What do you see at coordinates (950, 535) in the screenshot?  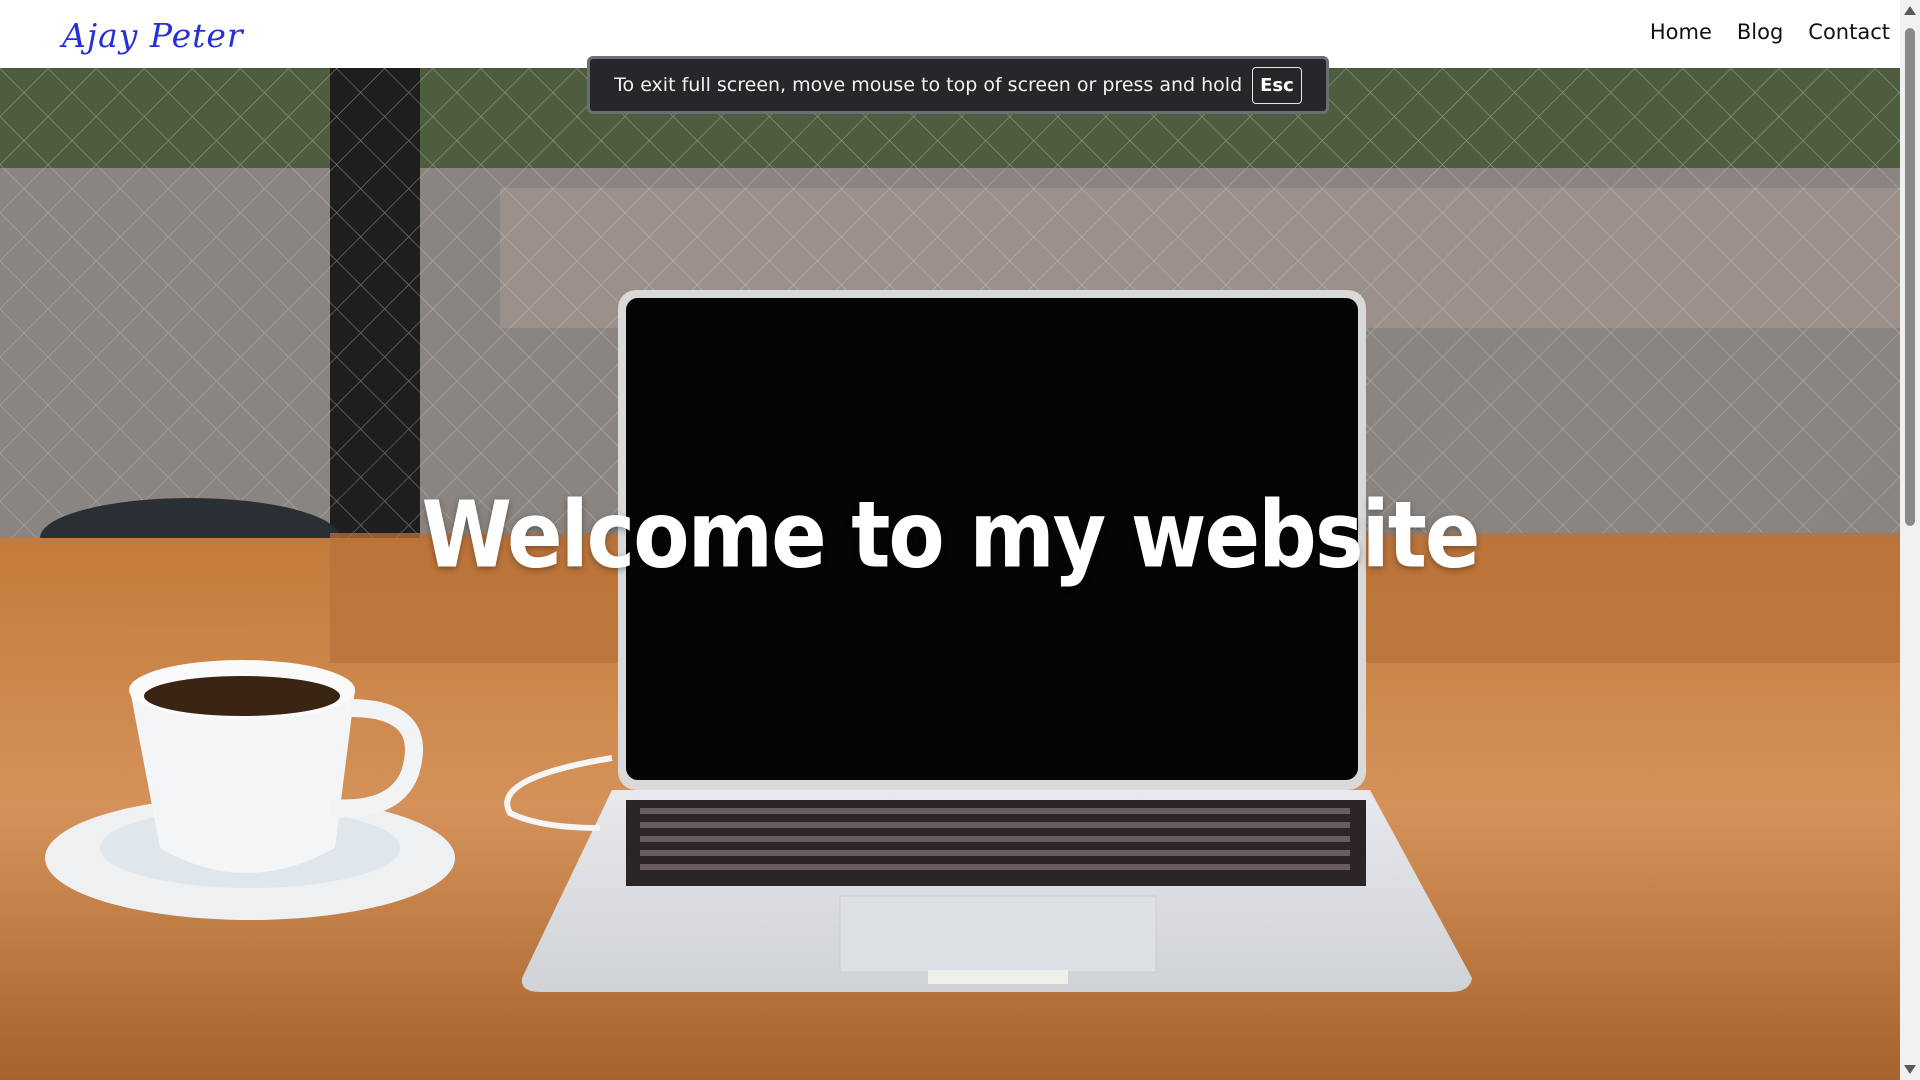 I see `hero-title: Welcome to my website` at bounding box center [950, 535].